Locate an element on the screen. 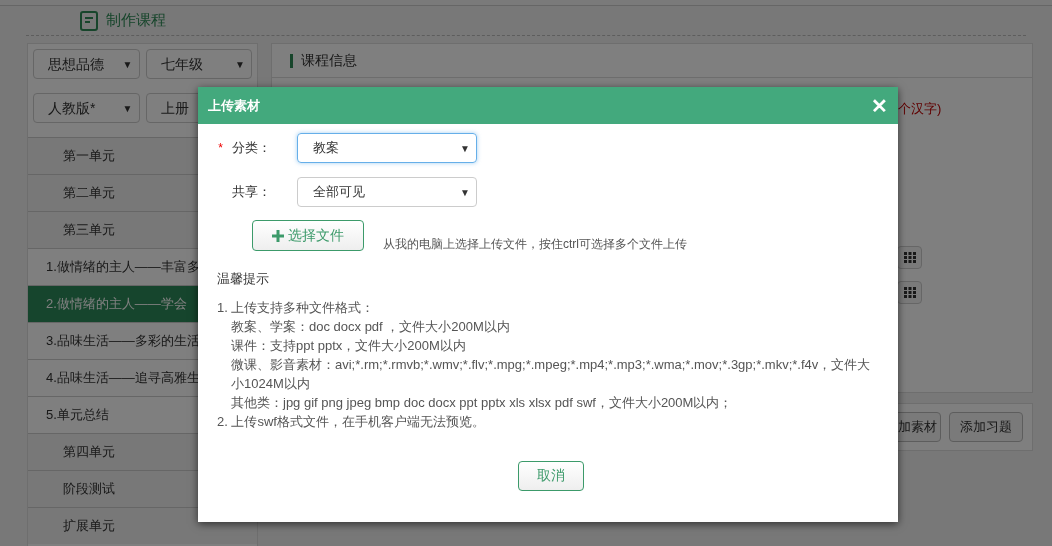 The height and width of the screenshot is (546, 1052). dialog-title: 上传素材 is located at coordinates (234, 105).